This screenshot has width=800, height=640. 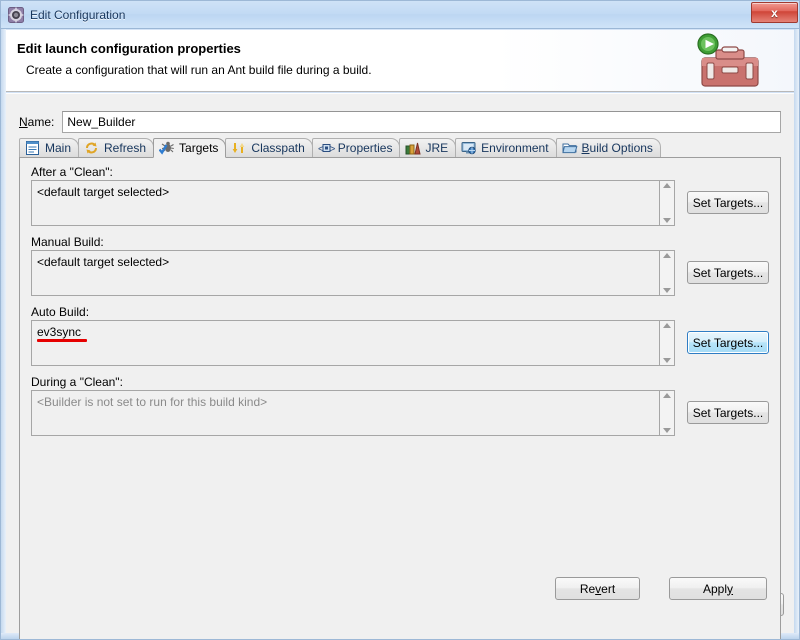 What do you see at coordinates (469, 148) in the screenshot?
I see `environment-icon` at bounding box center [469, 148].